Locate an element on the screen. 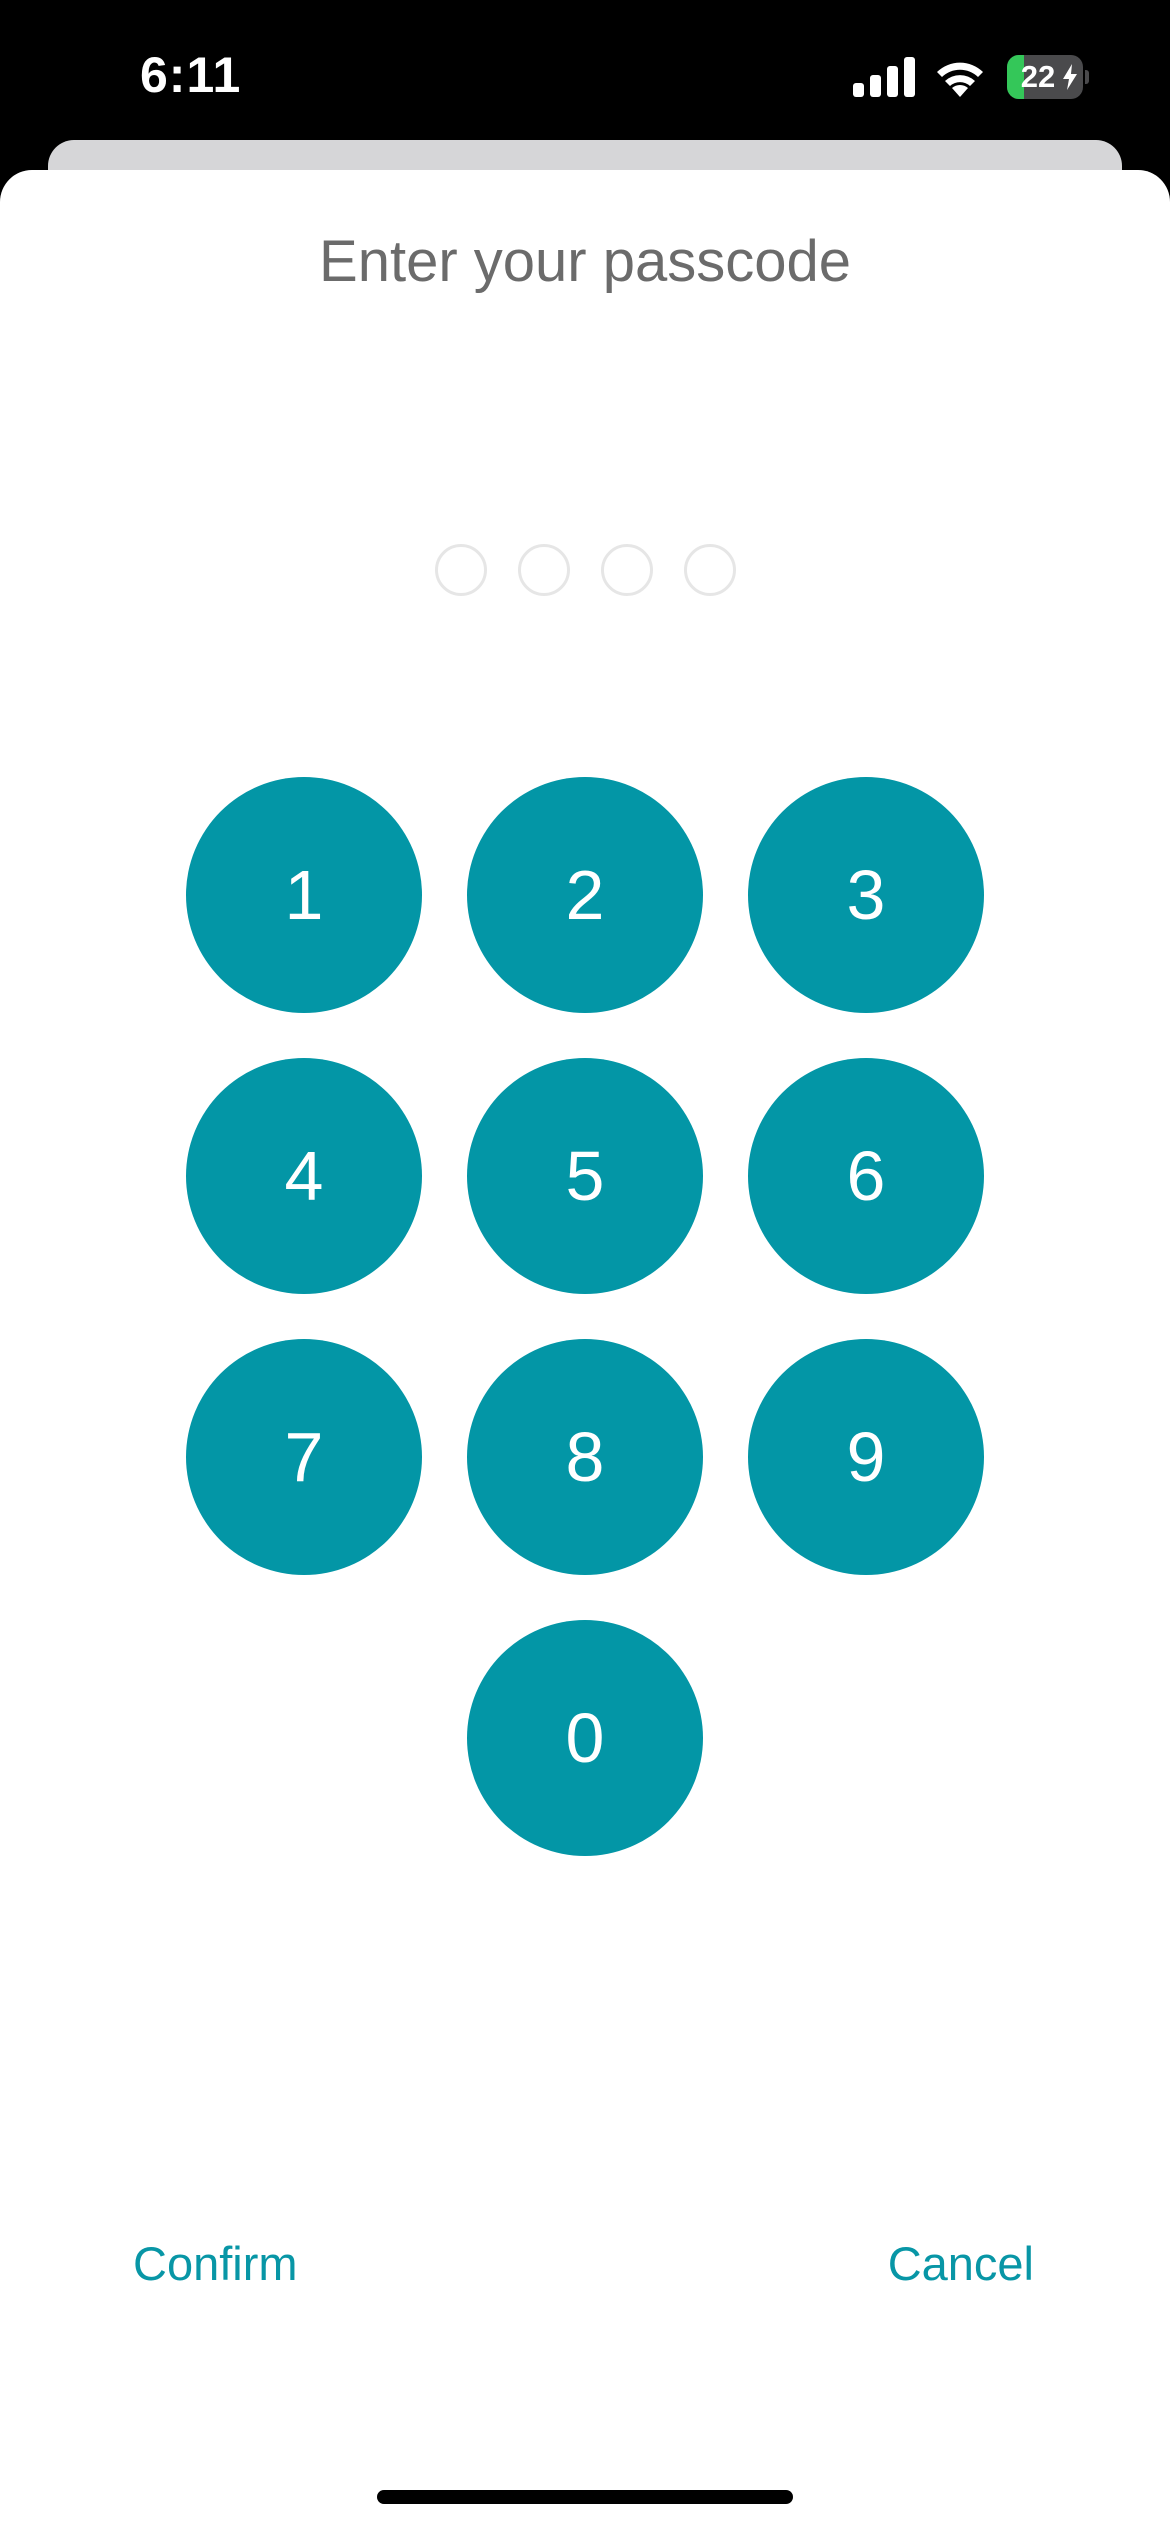  wifi-icon is located at coordinates (960, 79).